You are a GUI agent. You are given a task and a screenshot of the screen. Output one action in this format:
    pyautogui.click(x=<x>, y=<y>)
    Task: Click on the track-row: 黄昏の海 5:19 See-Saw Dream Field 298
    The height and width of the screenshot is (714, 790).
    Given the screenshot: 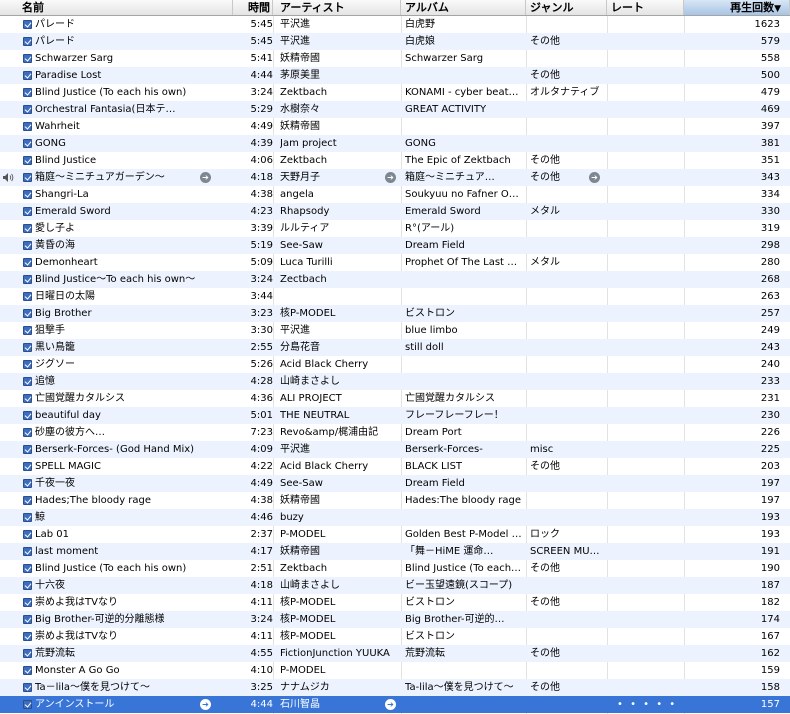 What is the action you would take?
    pyautogui.click(x=395, y=245)
    